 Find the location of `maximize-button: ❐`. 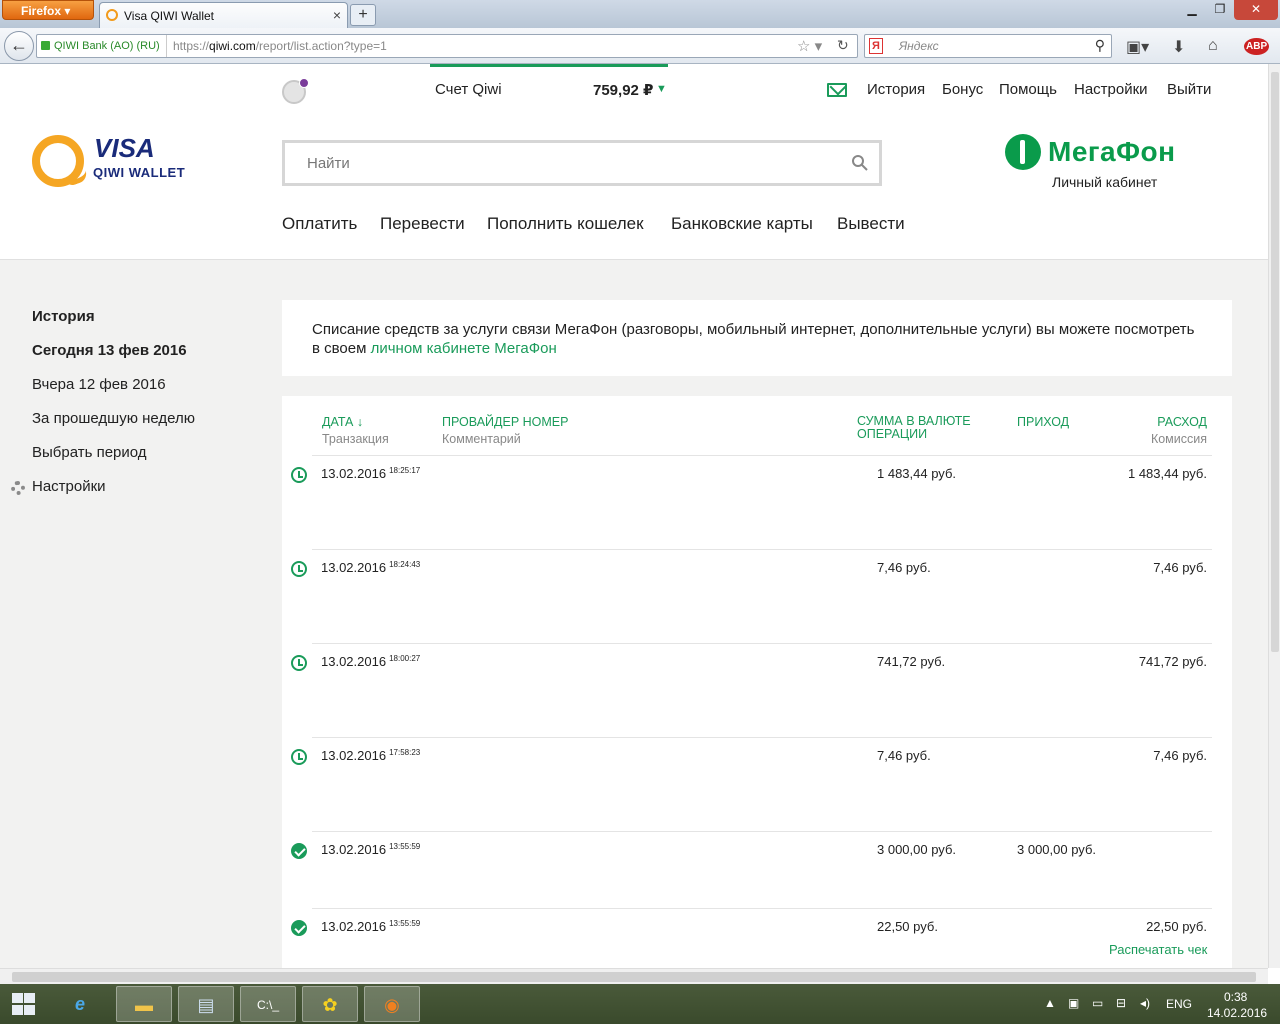

maximize-button: ❐ is located at coordinates (1220, 10).